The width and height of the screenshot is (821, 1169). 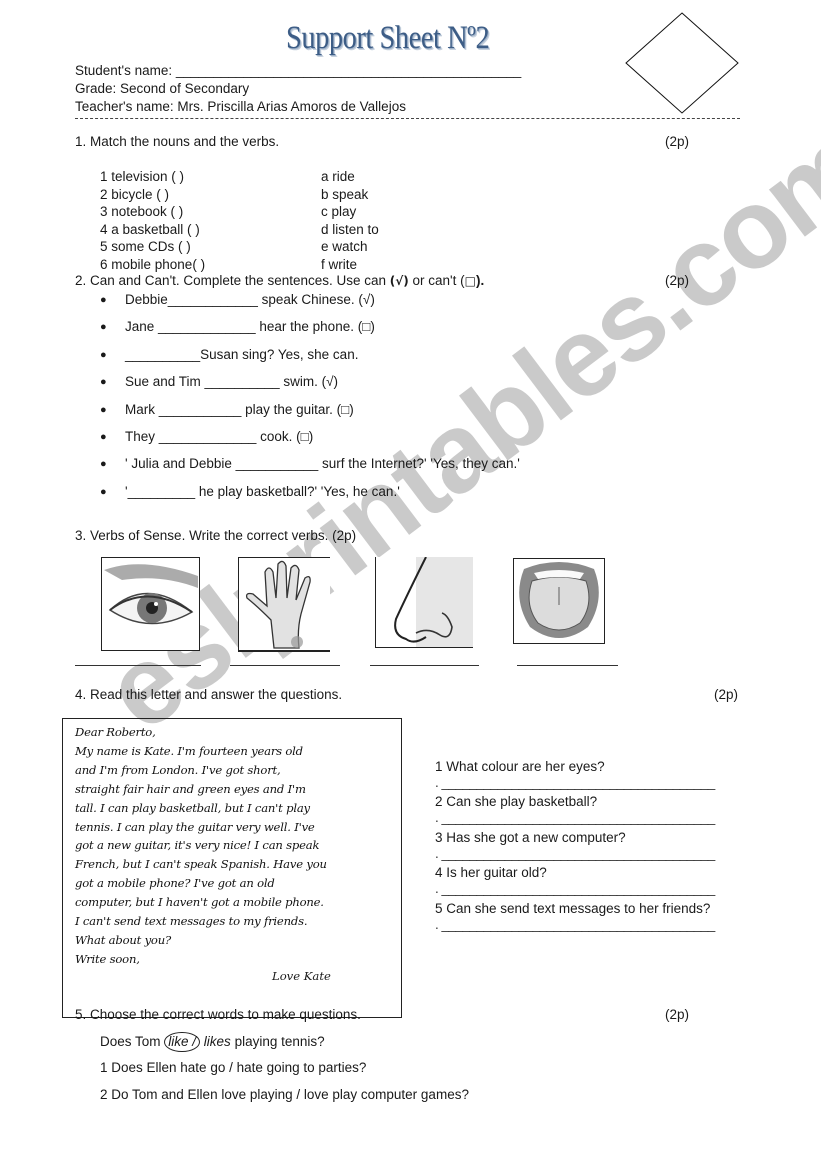 I want to click on section4-points: (2p), so click(x=726, y=694).